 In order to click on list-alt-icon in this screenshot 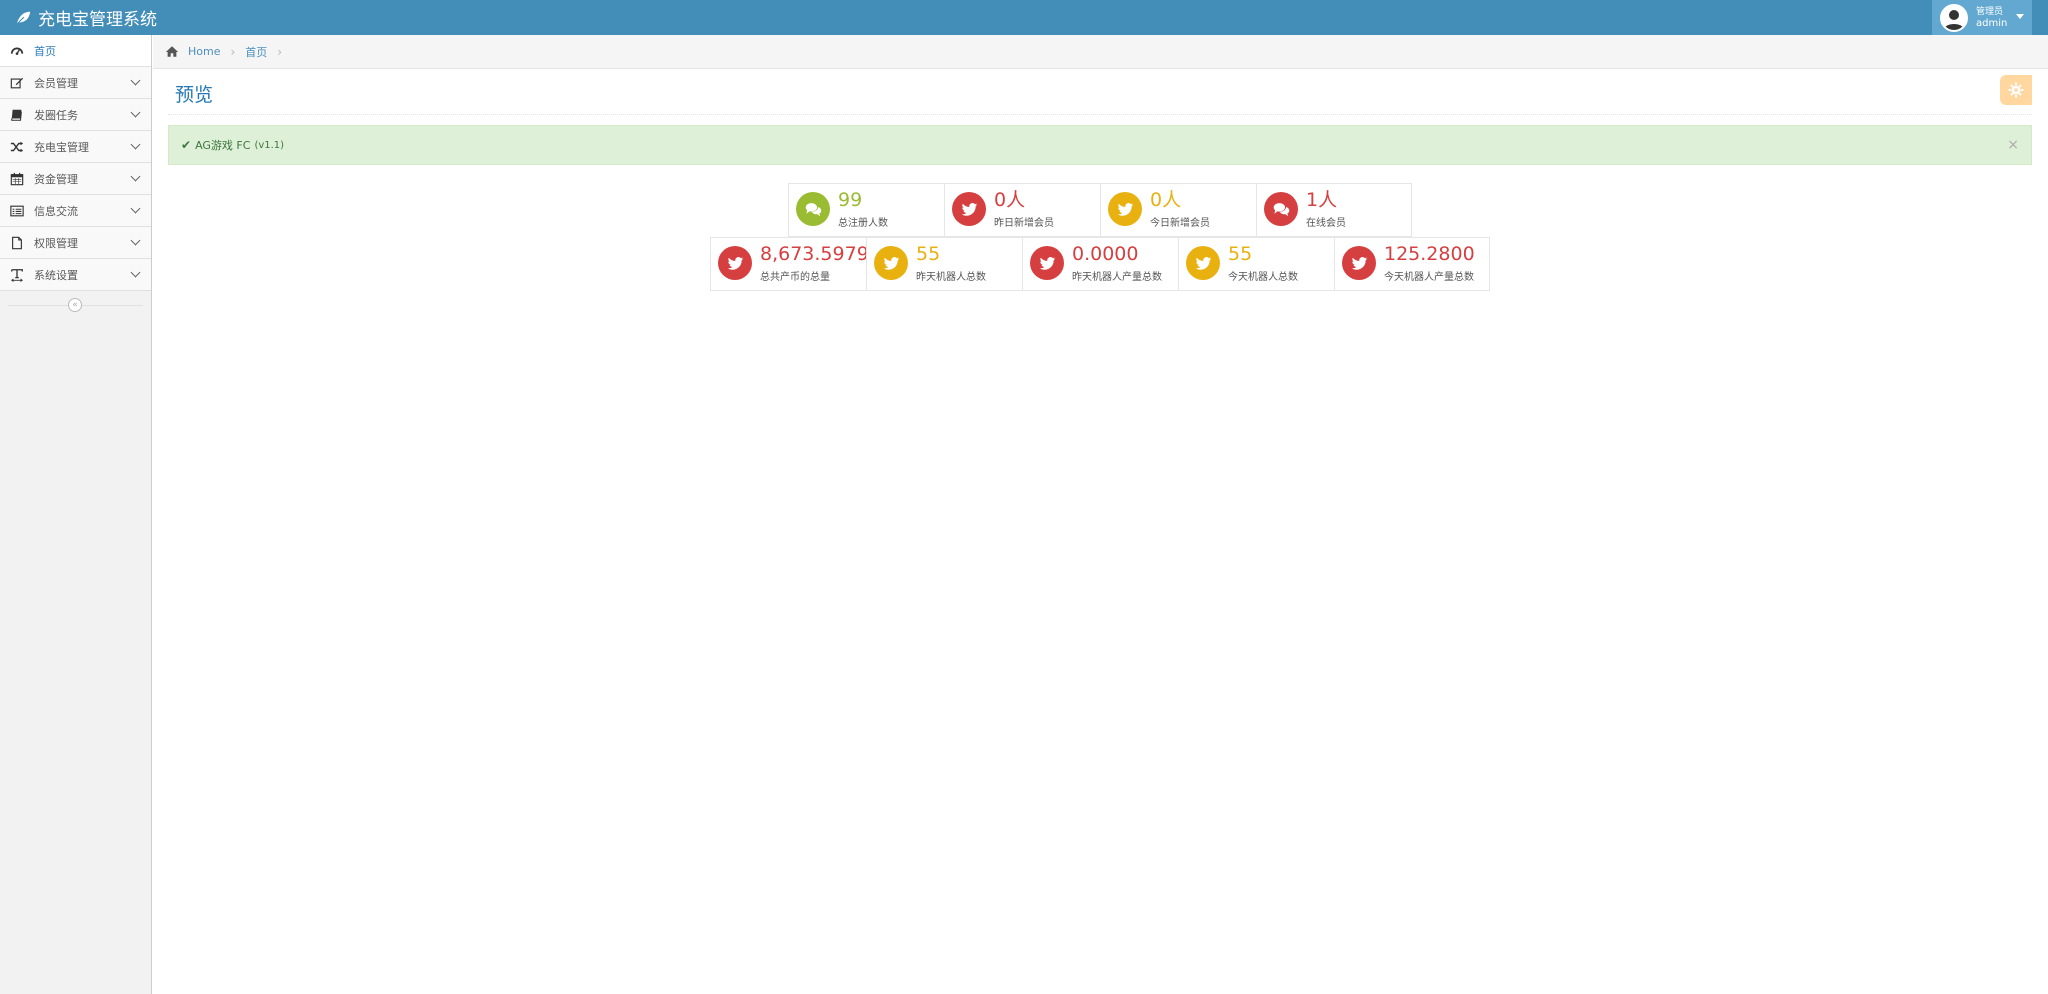, I will do `click(17, 211)`.